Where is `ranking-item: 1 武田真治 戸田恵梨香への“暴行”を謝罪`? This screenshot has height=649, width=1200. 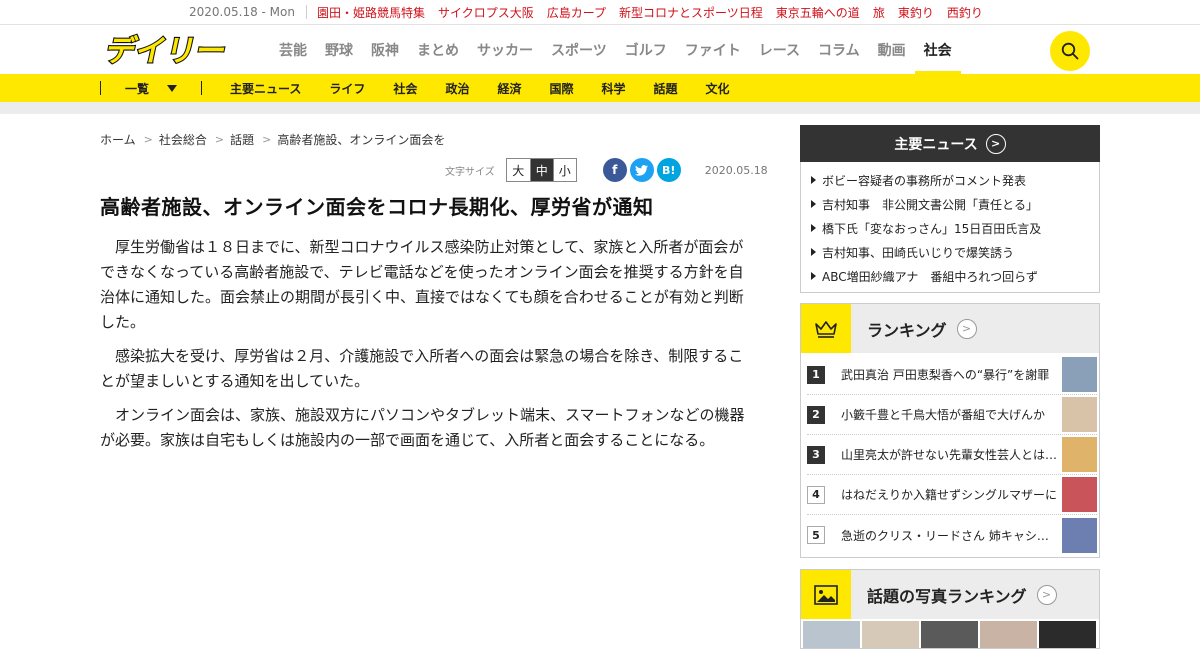
ranking-item: 1 武田真治 戸田恵梨香への“暴行”を謝罪 is located at coordinates (952, 375).